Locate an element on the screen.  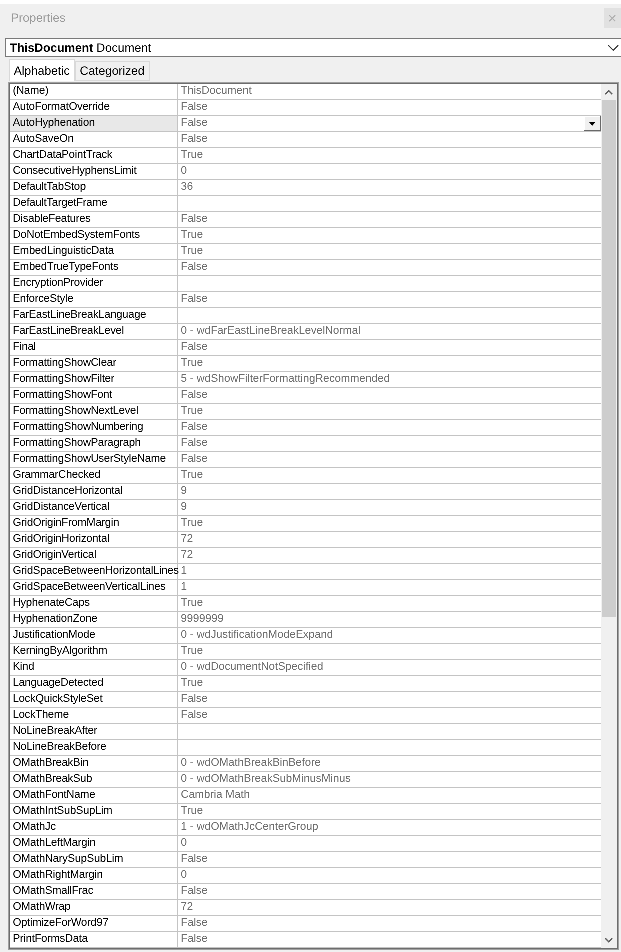
property-value: 0 - wdOMathBreakBinBefore is located at coordinates (250, 763).